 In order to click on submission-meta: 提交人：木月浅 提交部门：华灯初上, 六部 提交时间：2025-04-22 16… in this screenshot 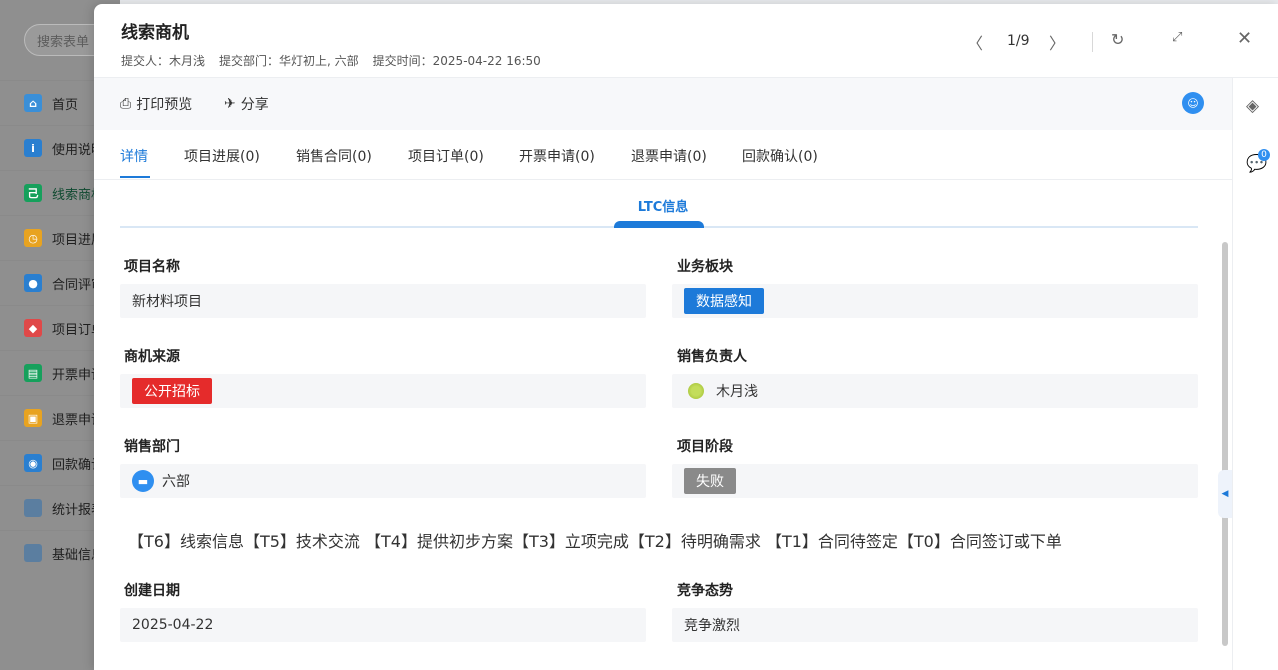, I will do `click(331, 60)`.